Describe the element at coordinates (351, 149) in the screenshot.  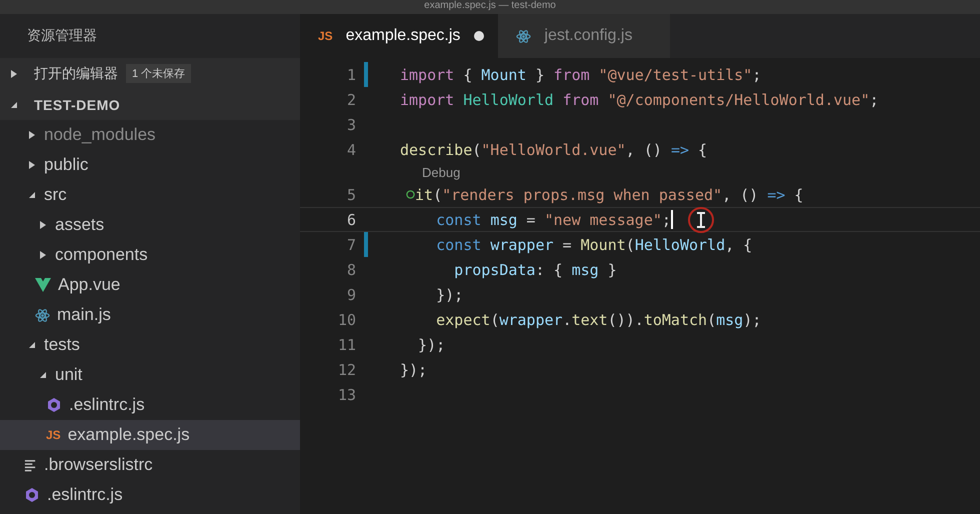
I see `line-number: 4` at that location.